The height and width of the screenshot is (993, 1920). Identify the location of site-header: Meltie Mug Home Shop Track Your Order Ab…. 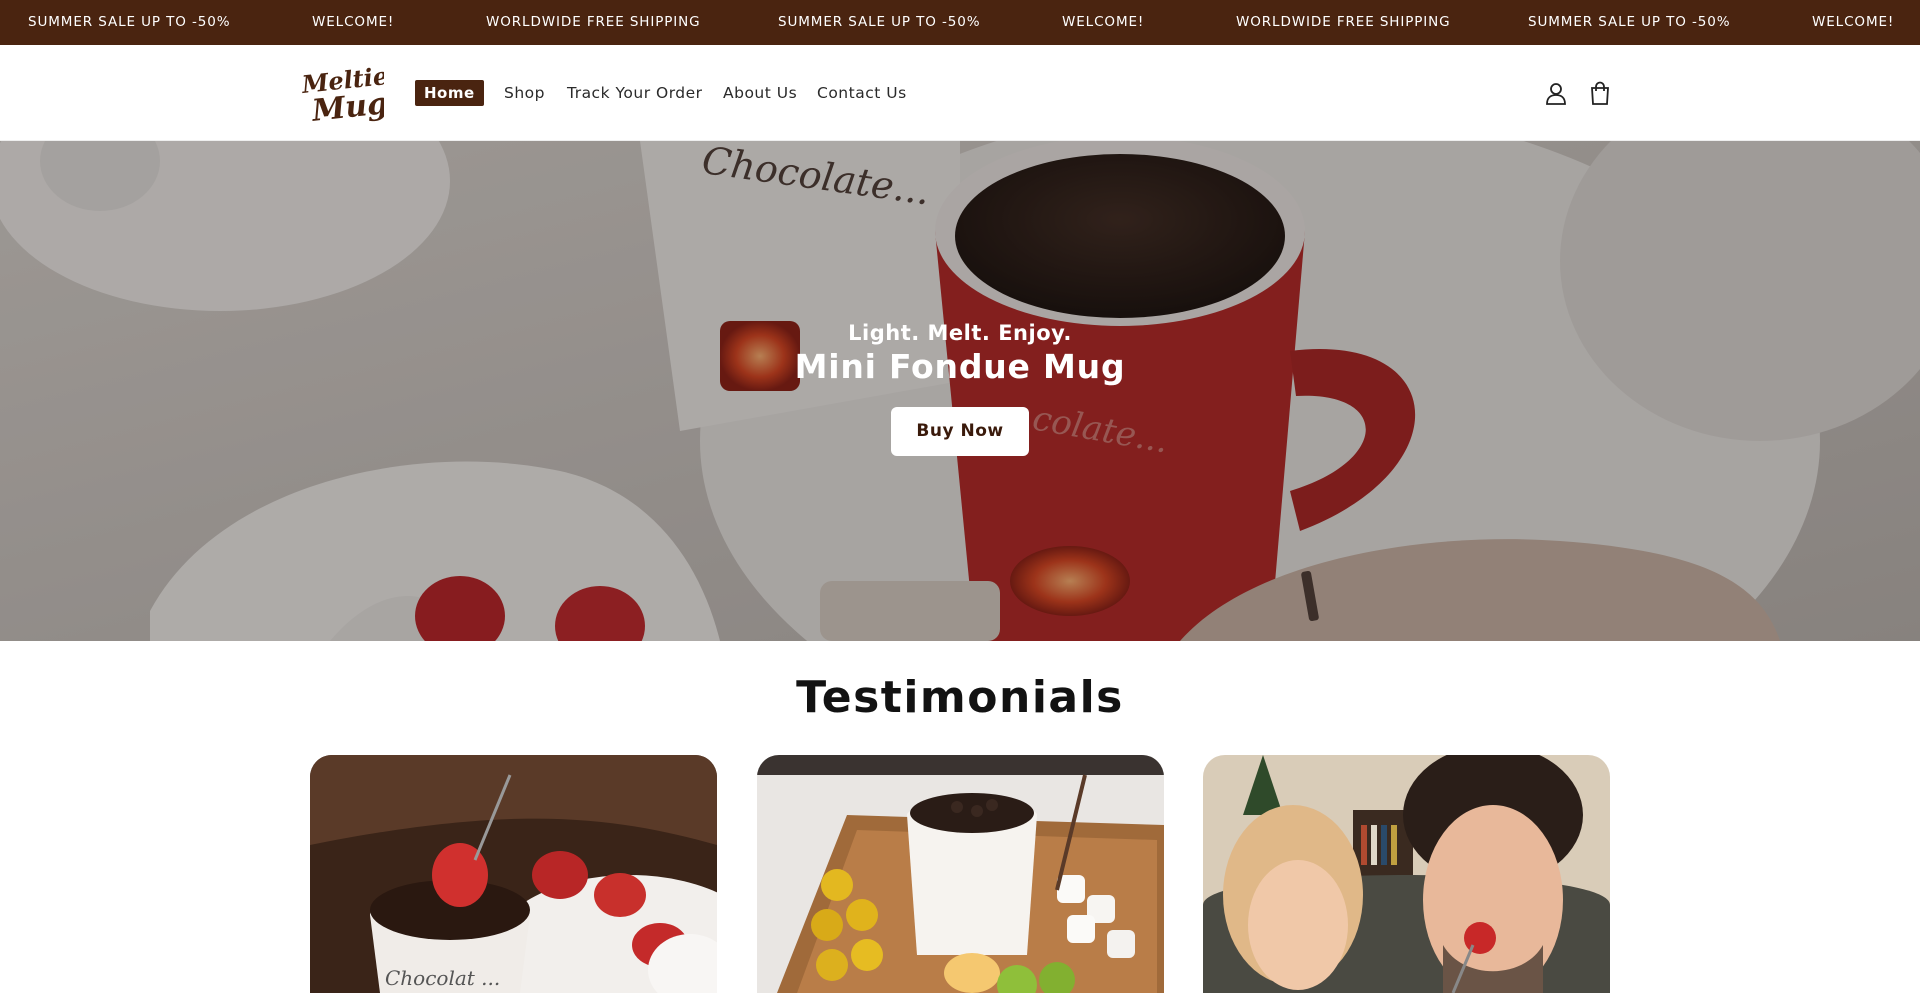
(960, 93).